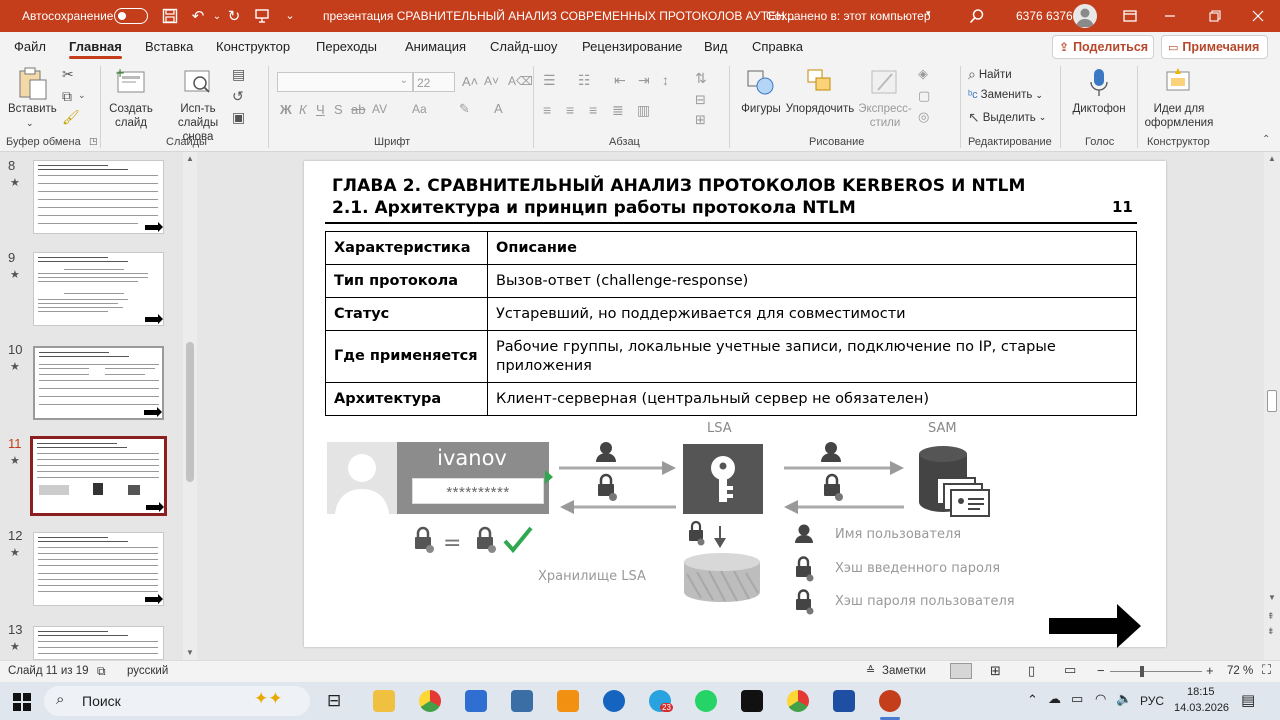 Image resolution: width=1280 pixels, height=720 pixels. Describe the element at coordinates (95, 49) in the screenshot. I see `tab-home: Главная` at that location.